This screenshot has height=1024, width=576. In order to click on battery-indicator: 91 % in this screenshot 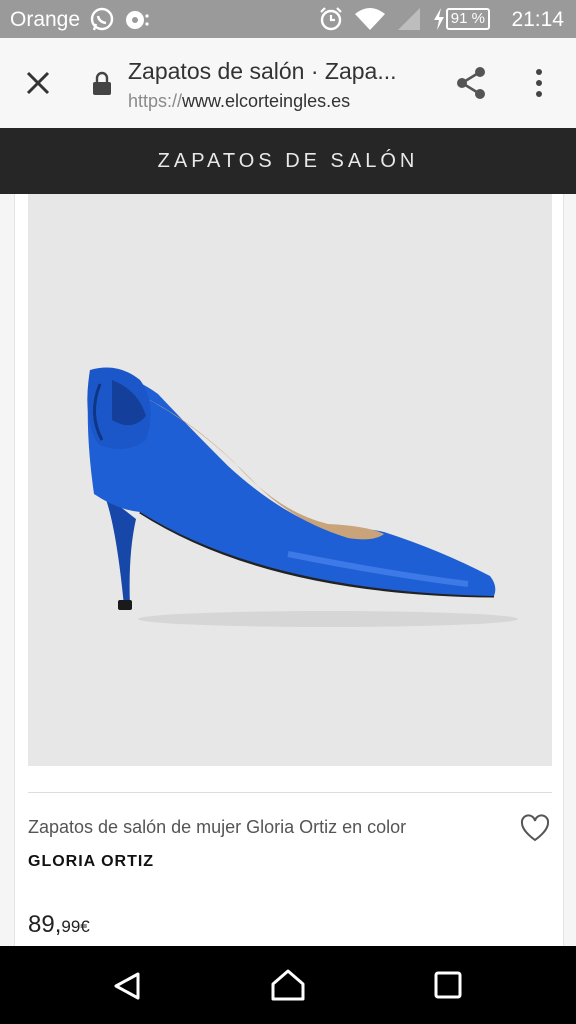, I will do `click(461, 19)`.